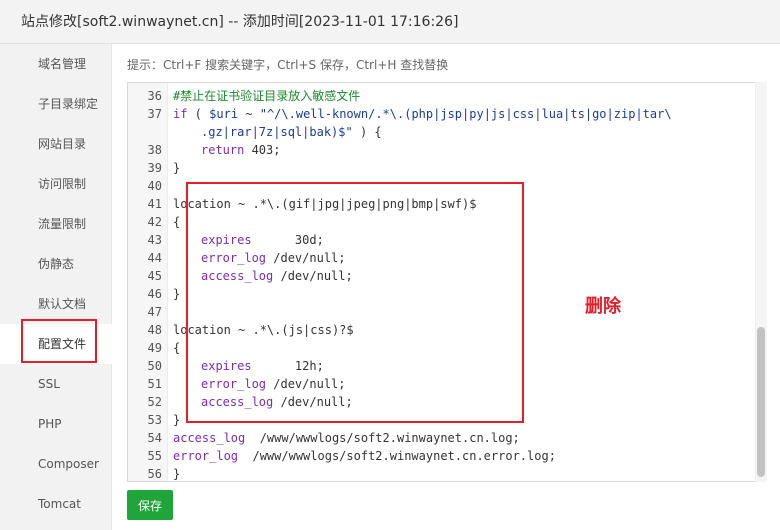 This screenshot has height=530, width=780. I want to click on line-number: 39, so click(154, 168).